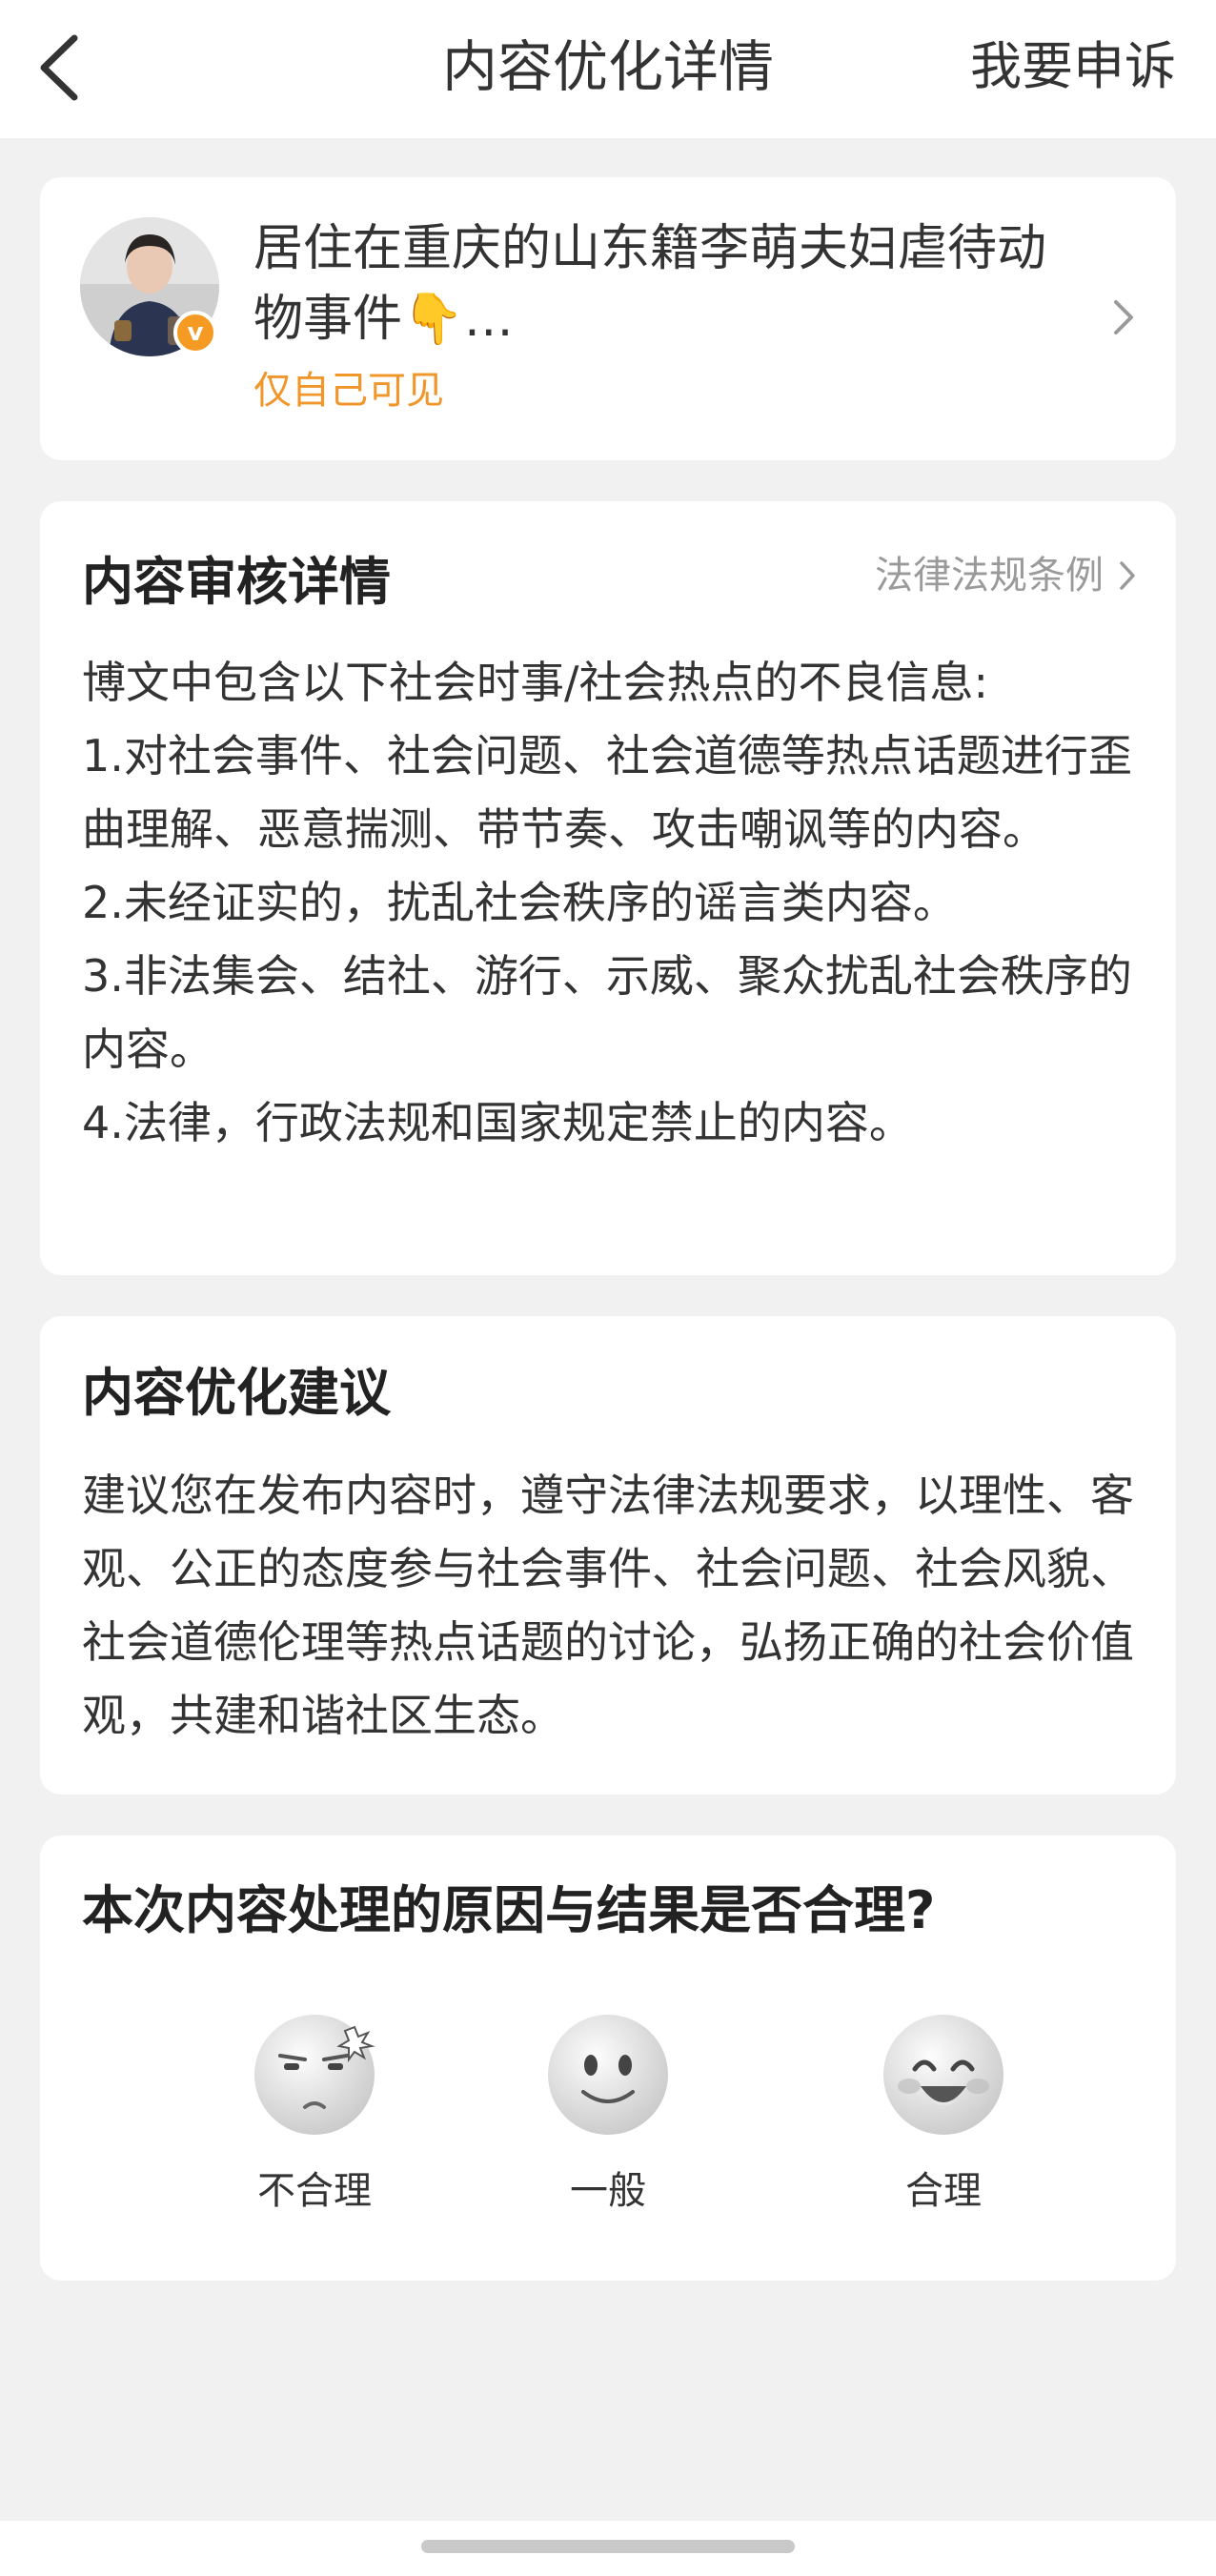 This screenshot has width=1216, height=2576. I want to click on feedback-option-label: 不合理, so click(314, 2191).